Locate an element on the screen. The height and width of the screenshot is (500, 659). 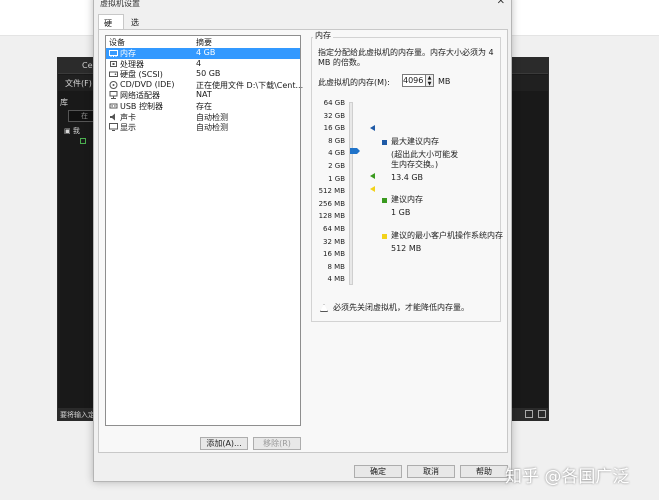
cancel-button: 取消 is located at coordinates (431, 471).